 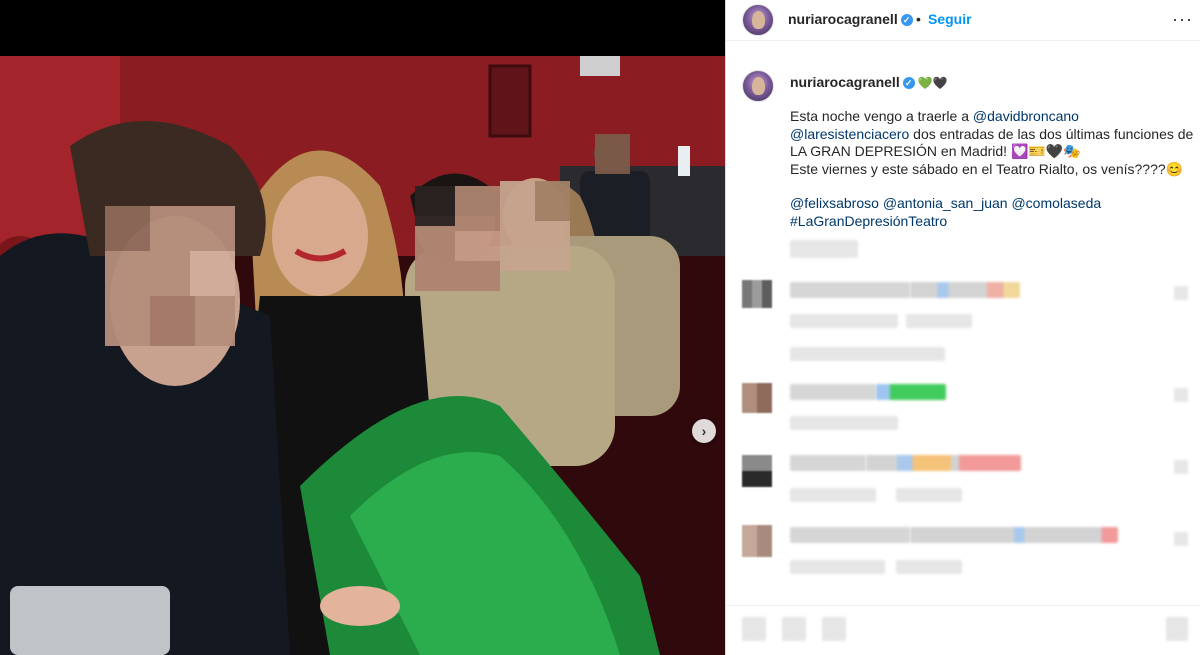 I want to click on chevron-right-icon: ›, so click(x=704, y=431).